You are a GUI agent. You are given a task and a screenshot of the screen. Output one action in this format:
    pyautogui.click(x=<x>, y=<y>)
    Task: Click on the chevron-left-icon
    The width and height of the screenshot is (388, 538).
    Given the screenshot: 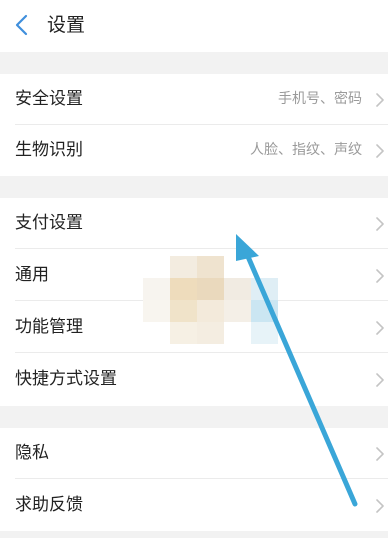 What is the action you would take?
    pyautogui.click(x=21, y=25)
    